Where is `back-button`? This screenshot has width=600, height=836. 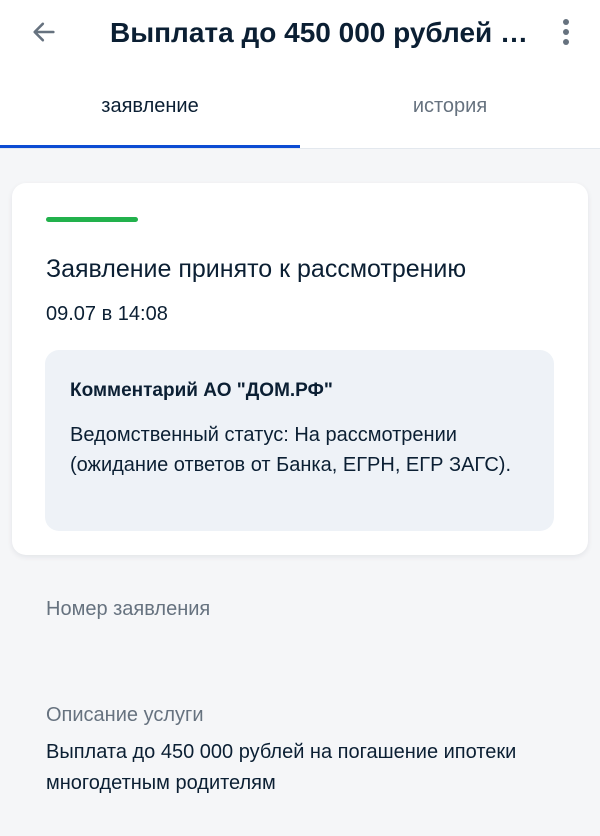
back-button is located at coordinates (44, 32).